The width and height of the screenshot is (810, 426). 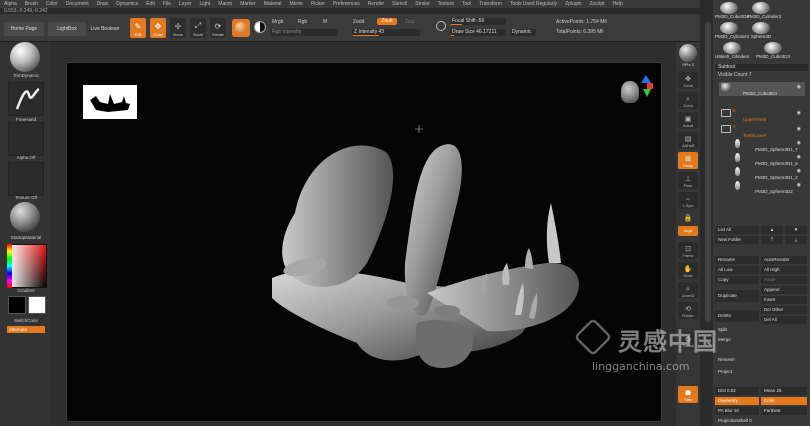 What do you see at coordinates (688, 120) in the screenshot?
I see `actual-button: ▣ Actual` at bounding box center [688, 120].